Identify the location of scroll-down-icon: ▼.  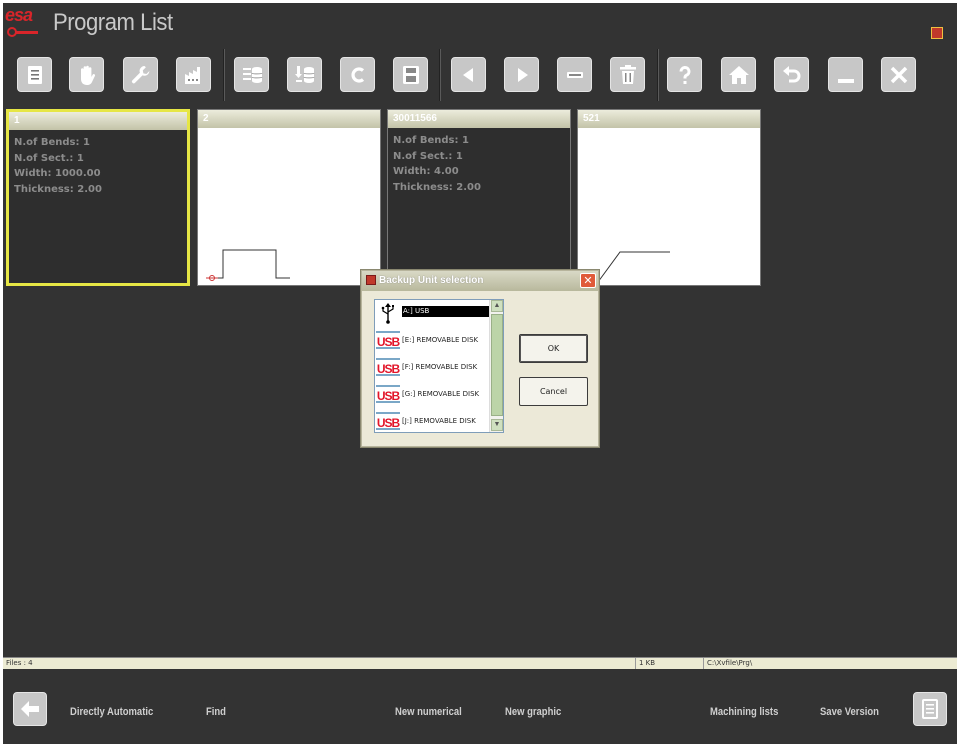
(497, 425).